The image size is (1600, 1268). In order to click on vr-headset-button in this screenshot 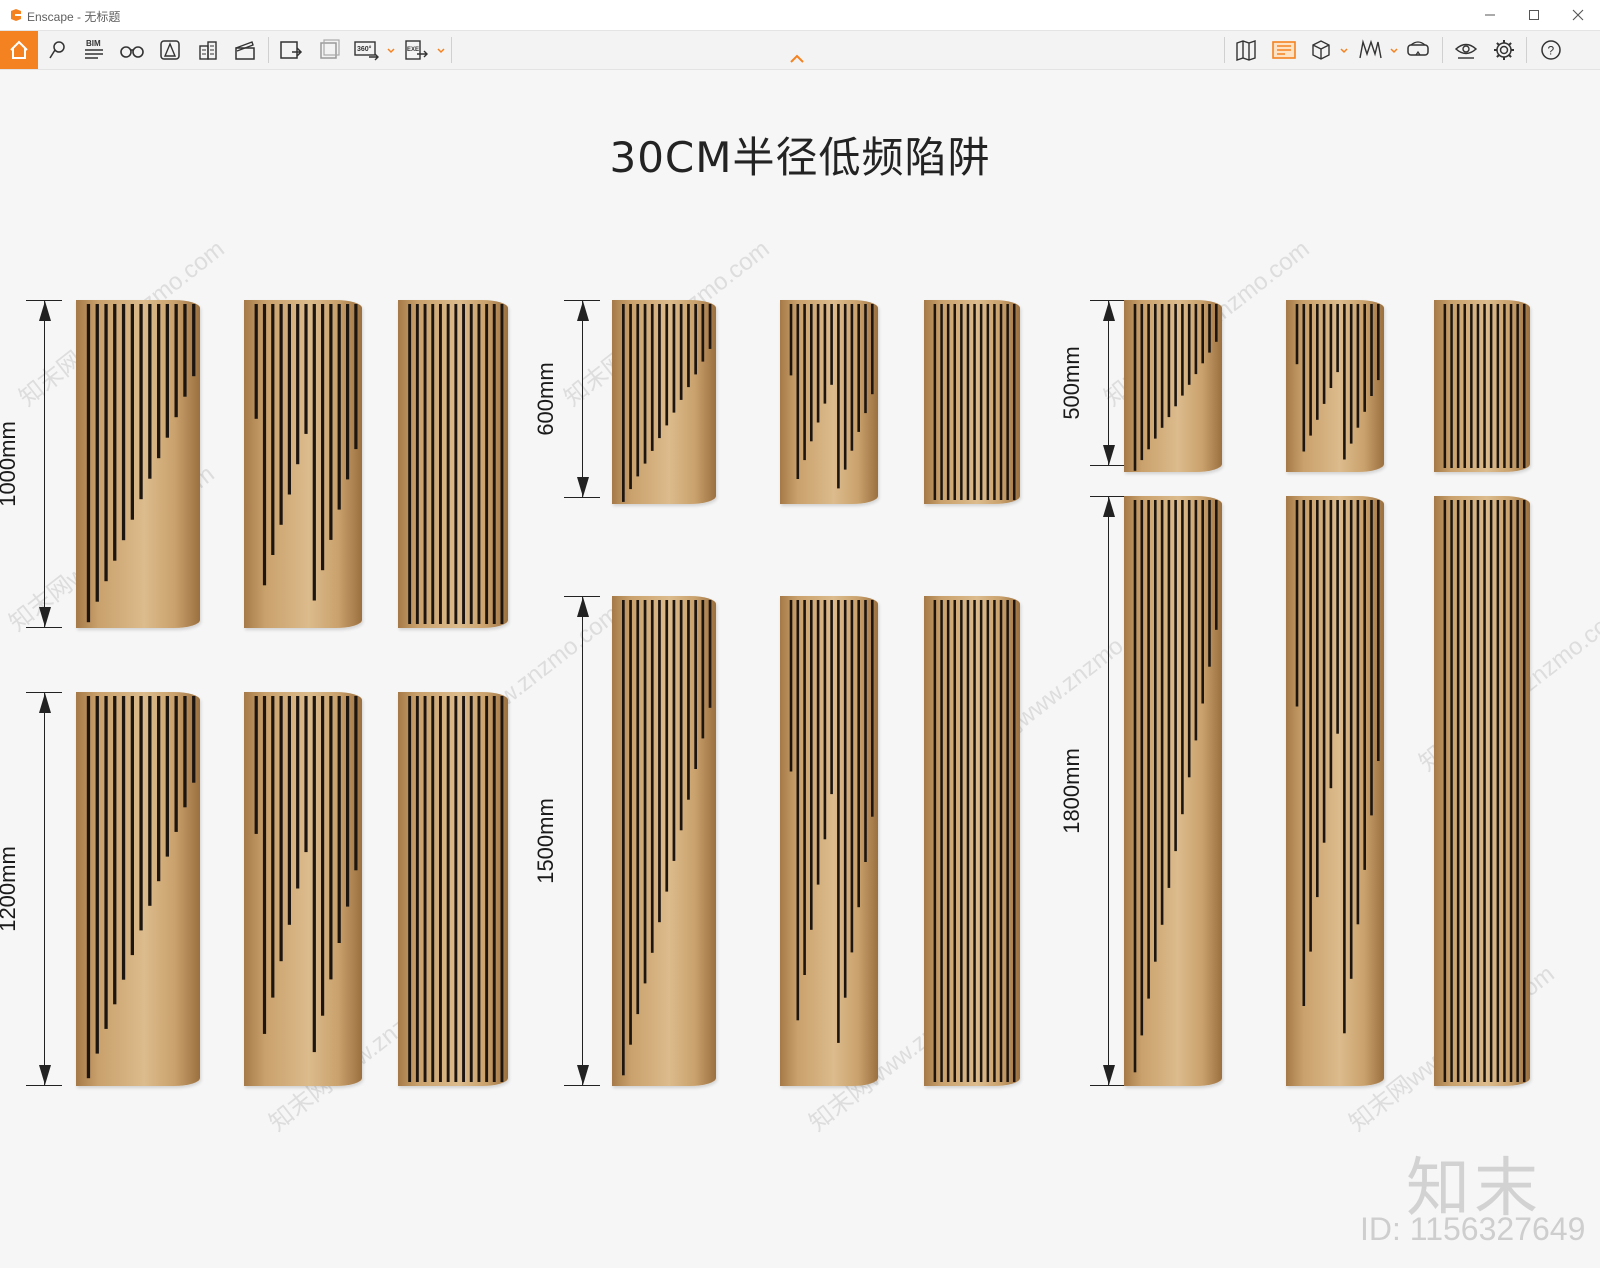, I will do `click(1419, 50)`.